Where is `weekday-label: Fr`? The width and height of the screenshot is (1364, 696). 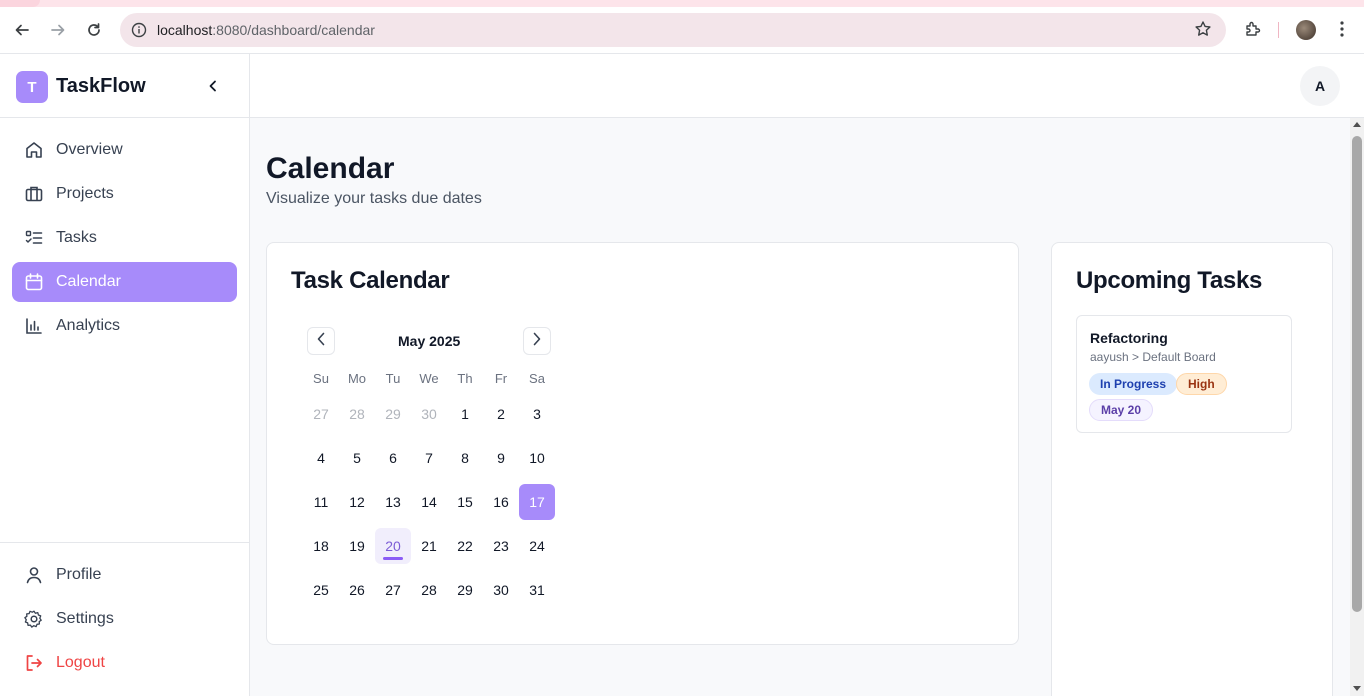 weekday-label: Fr is located at coordinates (501, 378).